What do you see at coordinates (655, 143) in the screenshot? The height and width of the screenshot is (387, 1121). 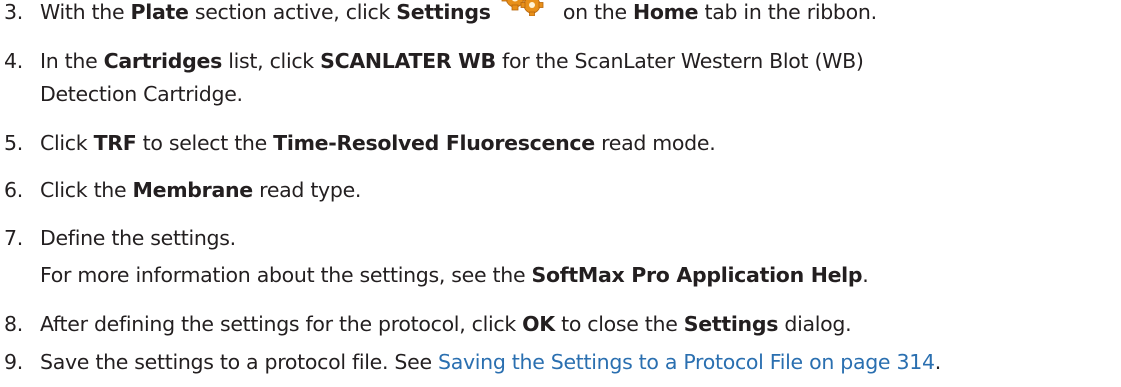 I see `text-run: read mode.` at bounding box center [655, 143].